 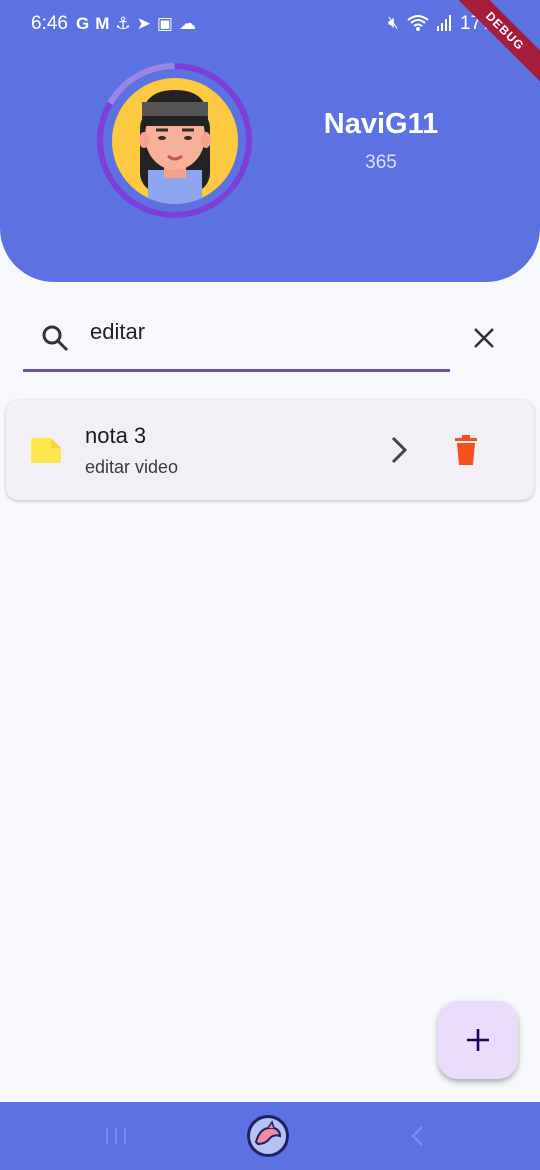 What do you see at coordinates (270, 450) in the screenshot?
I see `note-list-item: nota 3 editar video` at bounding box center [270, 450].